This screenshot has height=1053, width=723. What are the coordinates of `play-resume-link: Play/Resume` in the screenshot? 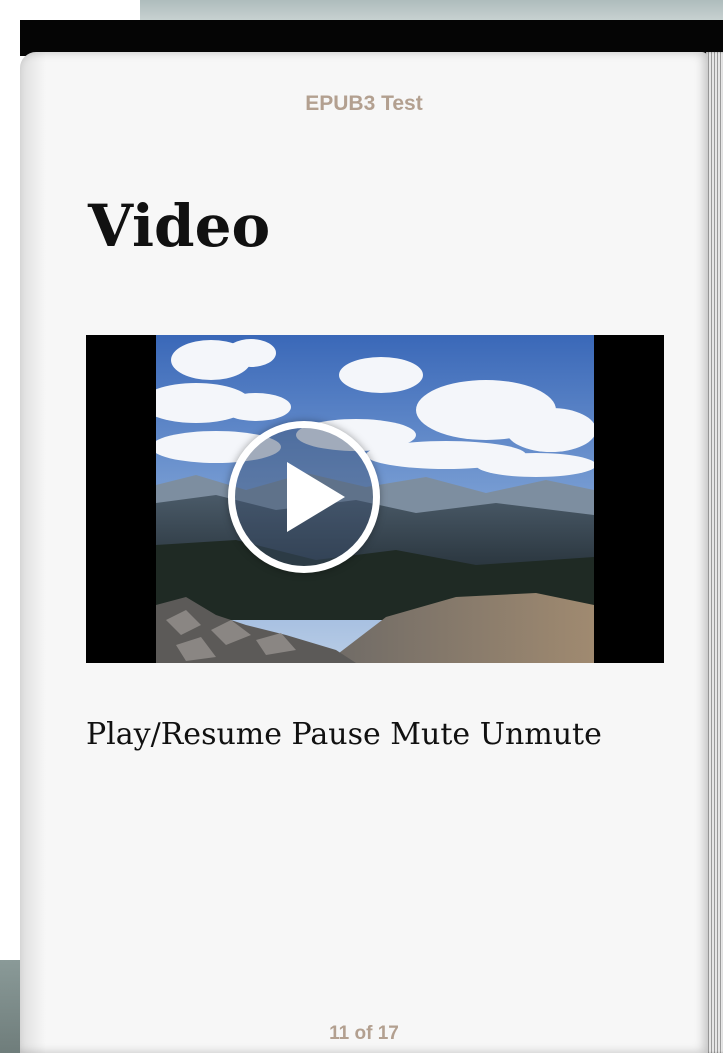 It's located at (184, 734).